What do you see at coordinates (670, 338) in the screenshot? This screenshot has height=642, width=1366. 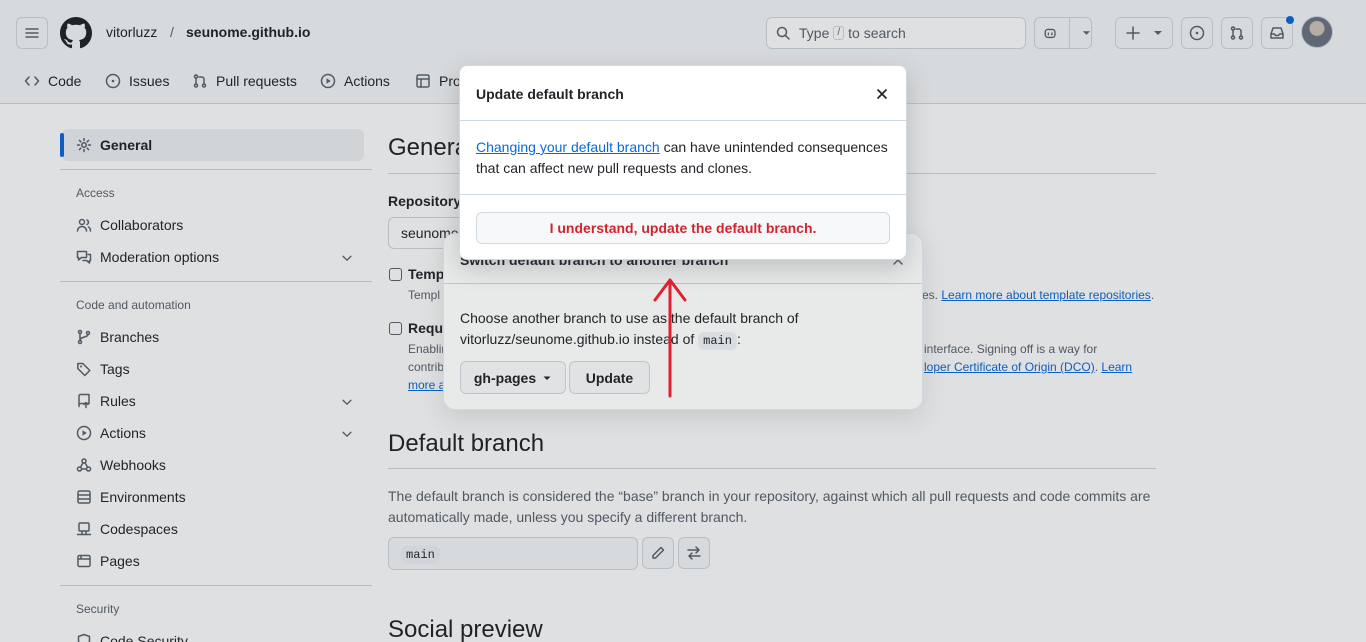 I see `annotation-arrow-icon` at bounding box center [670, 338].